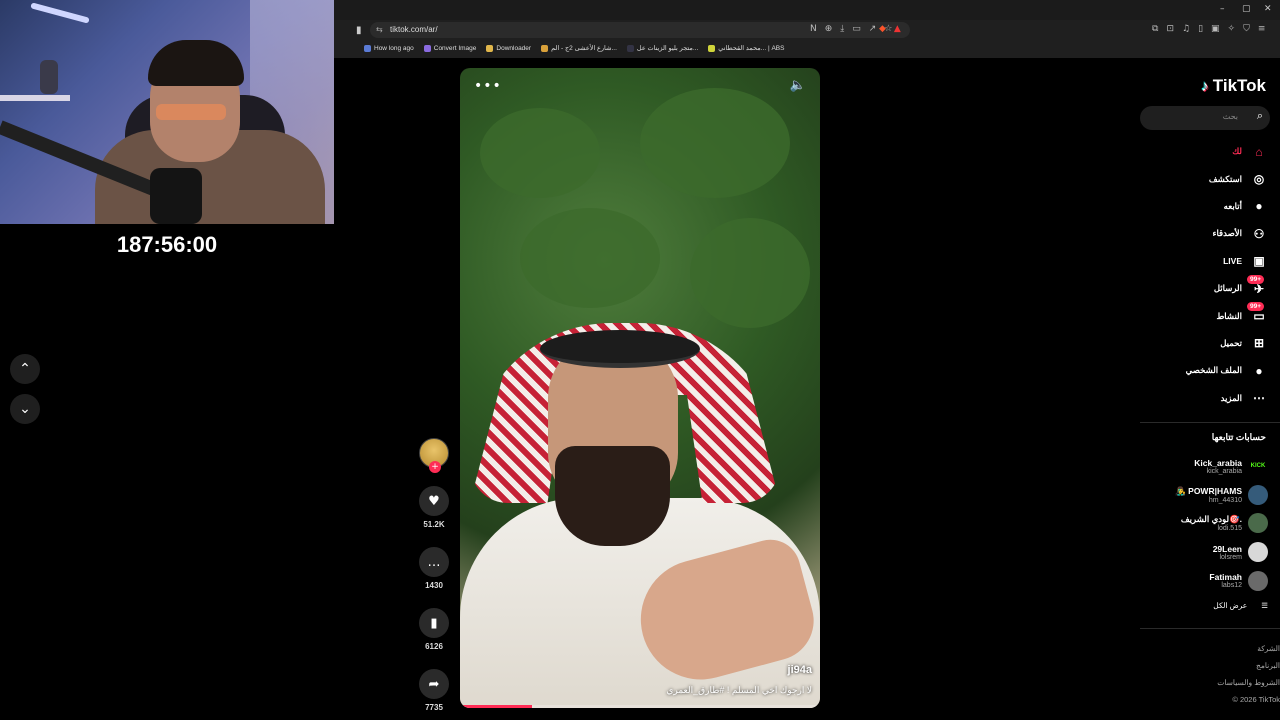  I want to click on previous-video-button: ⌃, so click(25, 369).